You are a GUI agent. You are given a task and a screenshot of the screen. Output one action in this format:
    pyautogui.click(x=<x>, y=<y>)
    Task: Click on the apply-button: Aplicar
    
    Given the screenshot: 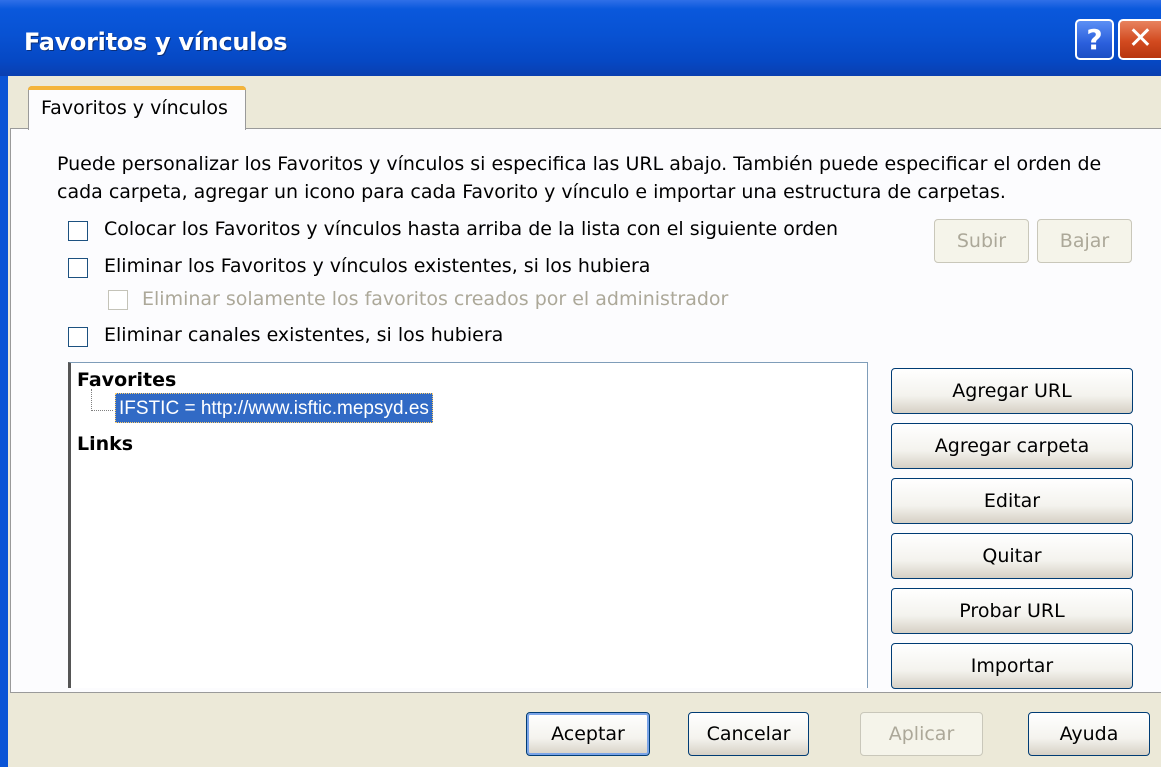 What is the action you would take?
    pyautogui.click(x=921, y=734)
    